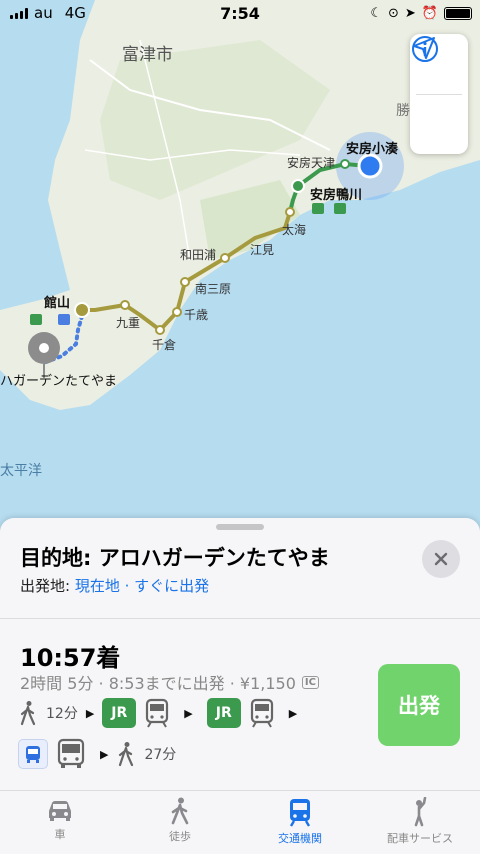  I want to click on go-button: 出発, so click(419, 705).